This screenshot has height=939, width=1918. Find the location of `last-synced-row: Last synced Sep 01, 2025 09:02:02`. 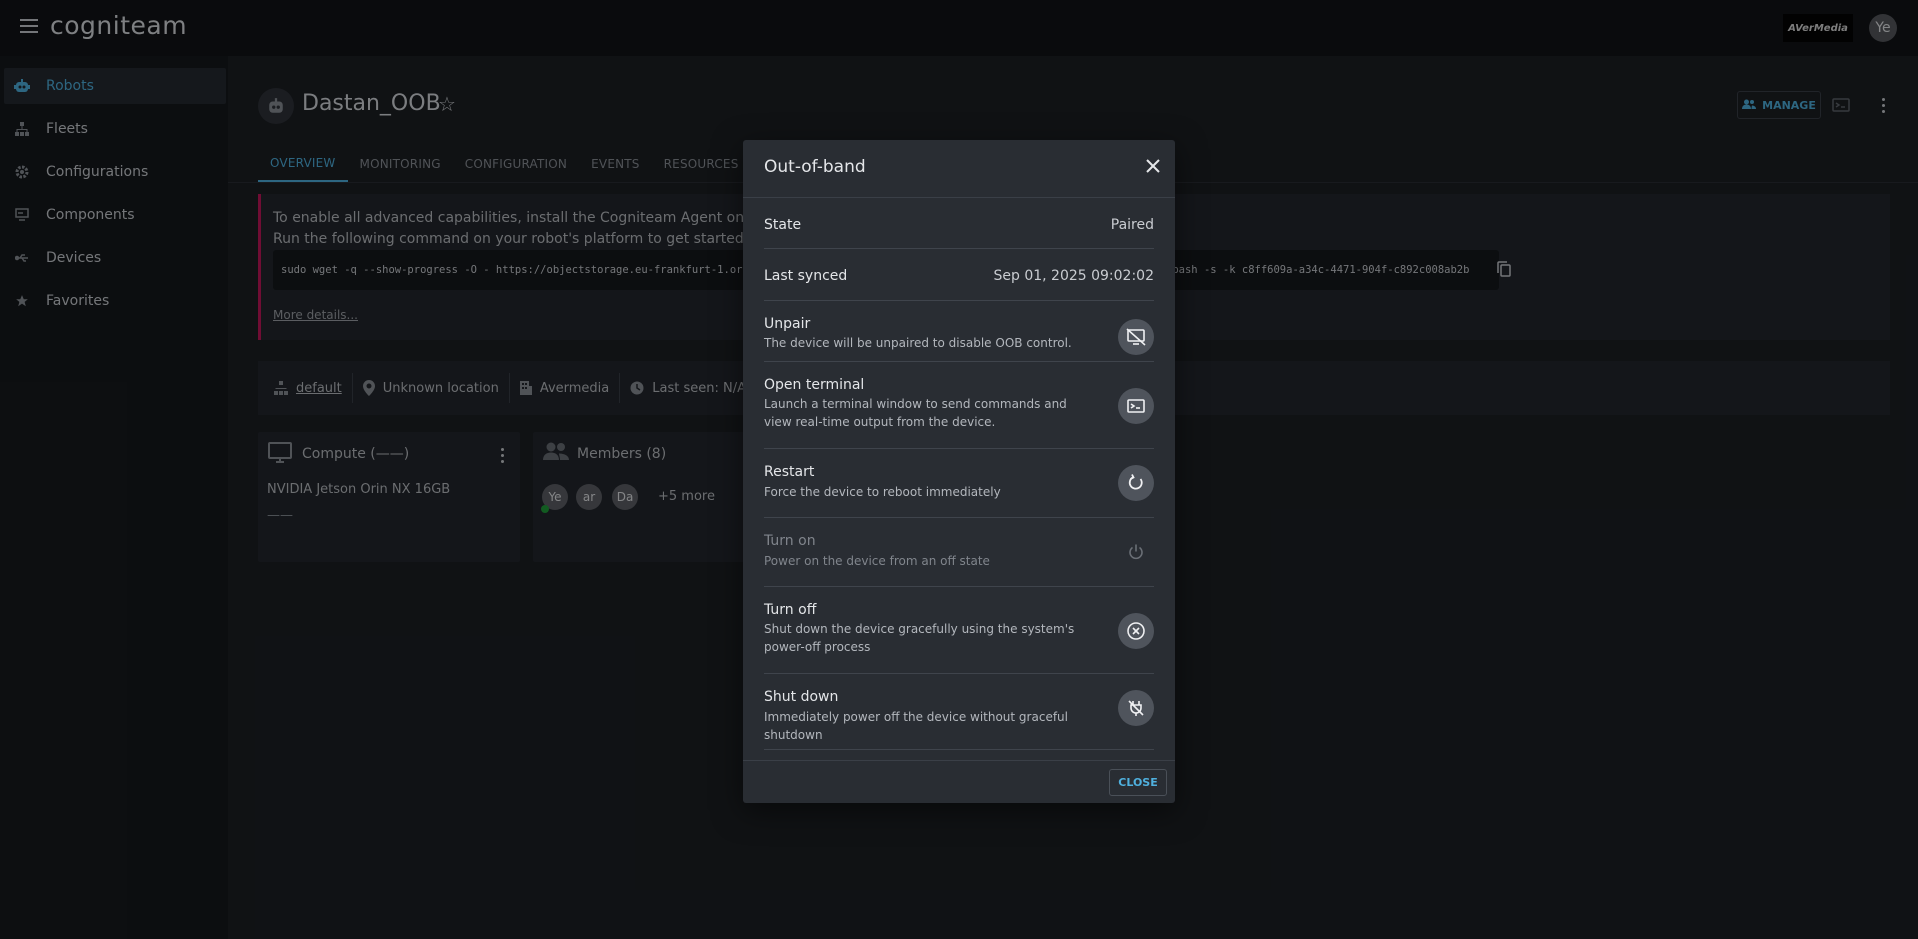

last-synced-row: Last synced Sep 01, 2025 09:02:02 is located at coordinates (959, 275).